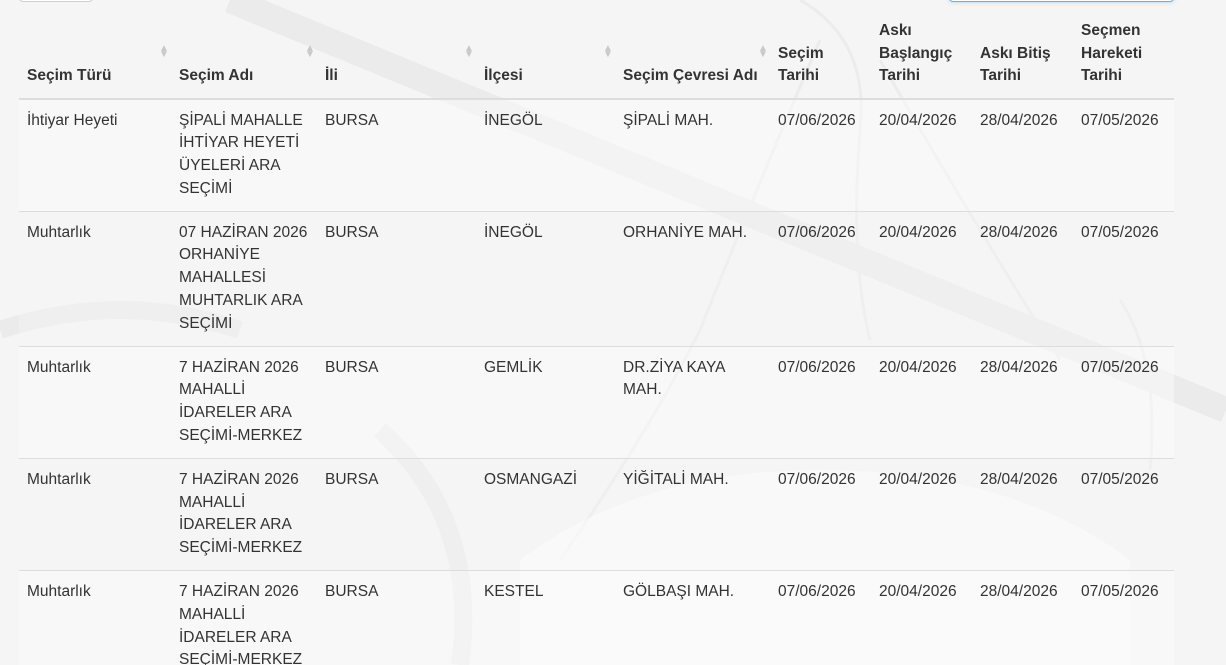 This screenshot has height=665, width=1226. Describe the element at coordinates (1015, 64) in the screenshot. I see `column-header-label: Askı Bitiş Tarihi` at that location.